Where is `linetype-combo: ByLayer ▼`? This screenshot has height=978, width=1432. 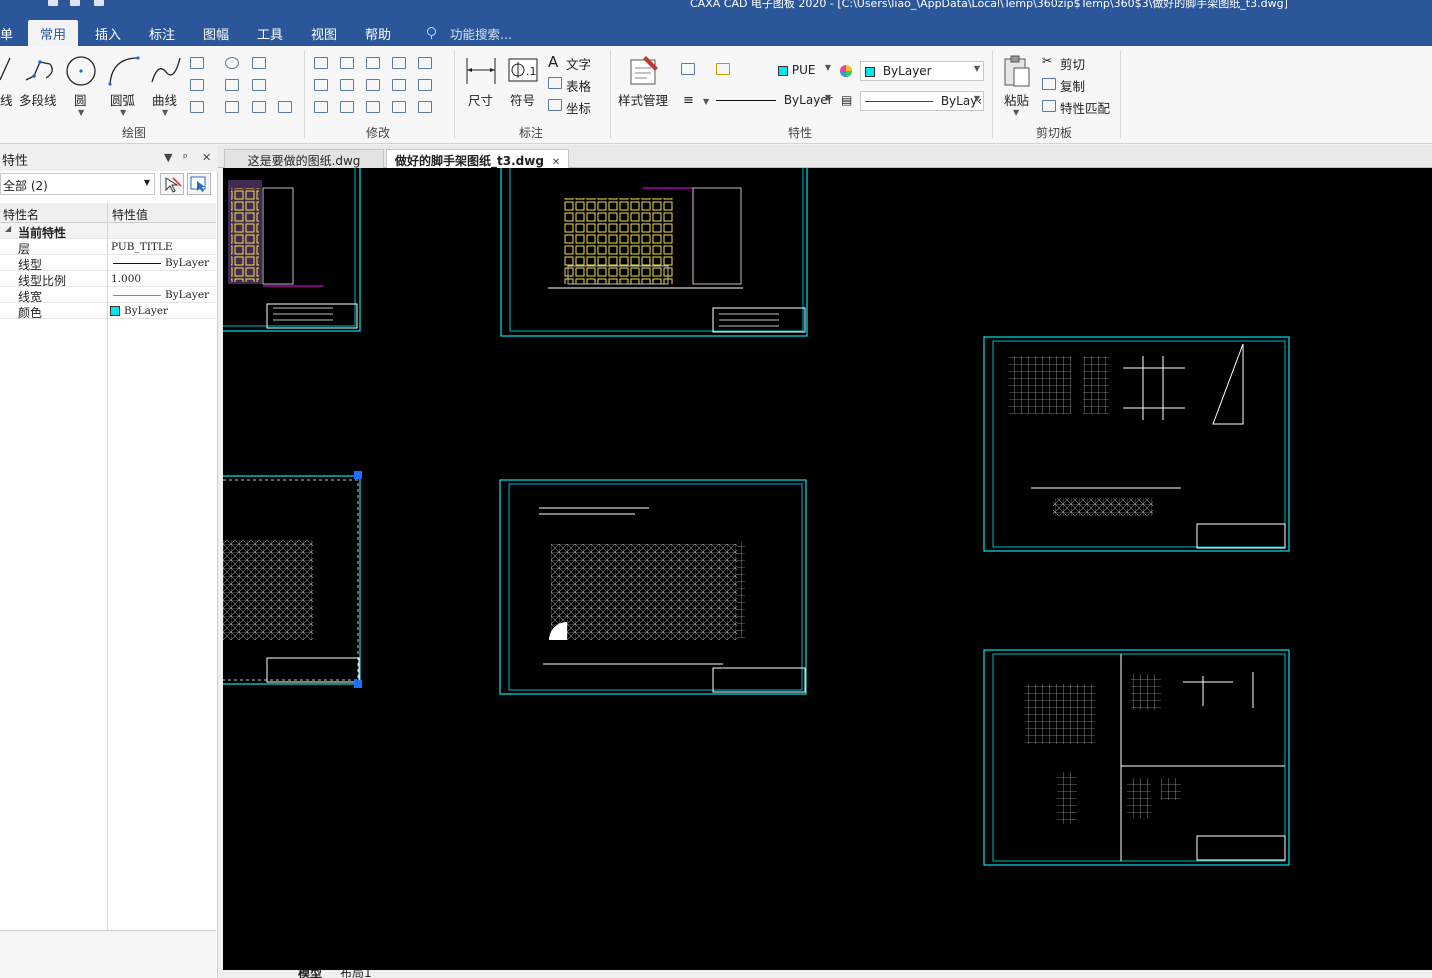 linetype-combo: ByLayer ▼ is located at coordinates (773, 101).